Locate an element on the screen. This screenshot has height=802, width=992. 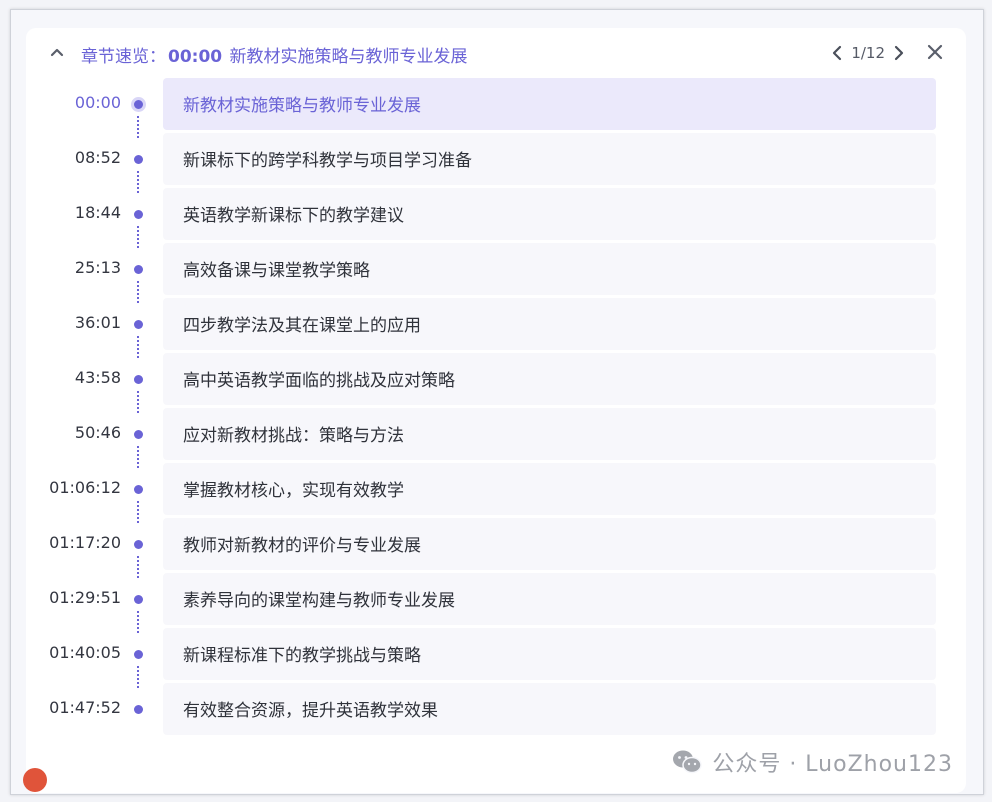
chapter-row: 18:44 英语教学新课标下的教学建议 is located at coordinates (496, 218).